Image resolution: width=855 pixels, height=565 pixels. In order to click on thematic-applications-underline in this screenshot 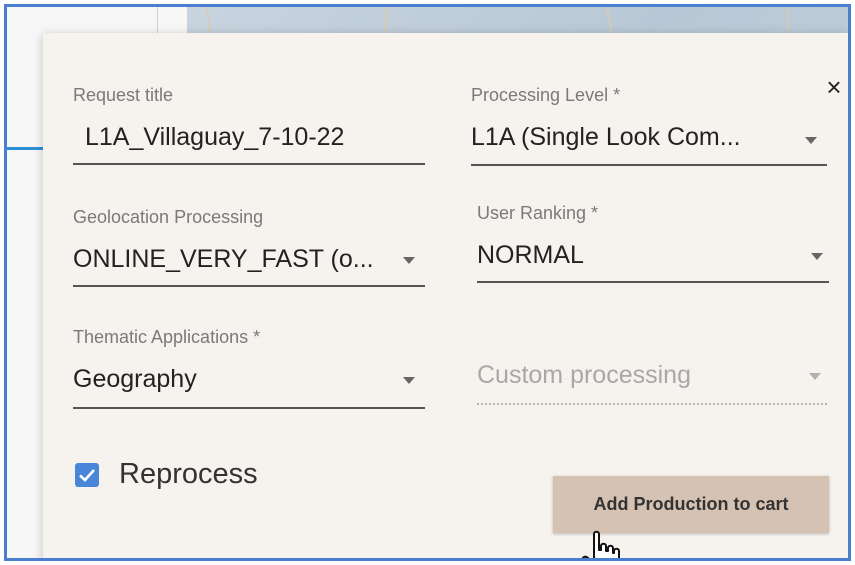, I will do `click(249, 408)`.